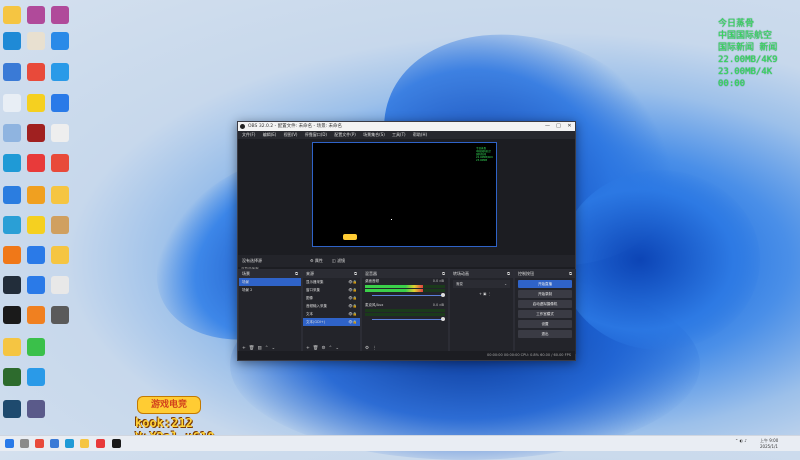 Image resolution: width=800 pixels, height=460 pixels. What do you see at coordinates (741, 440) in the screenshot?
I see `tray-icons: ⌃ ◐ ♪` at bounding box center [741, 440].